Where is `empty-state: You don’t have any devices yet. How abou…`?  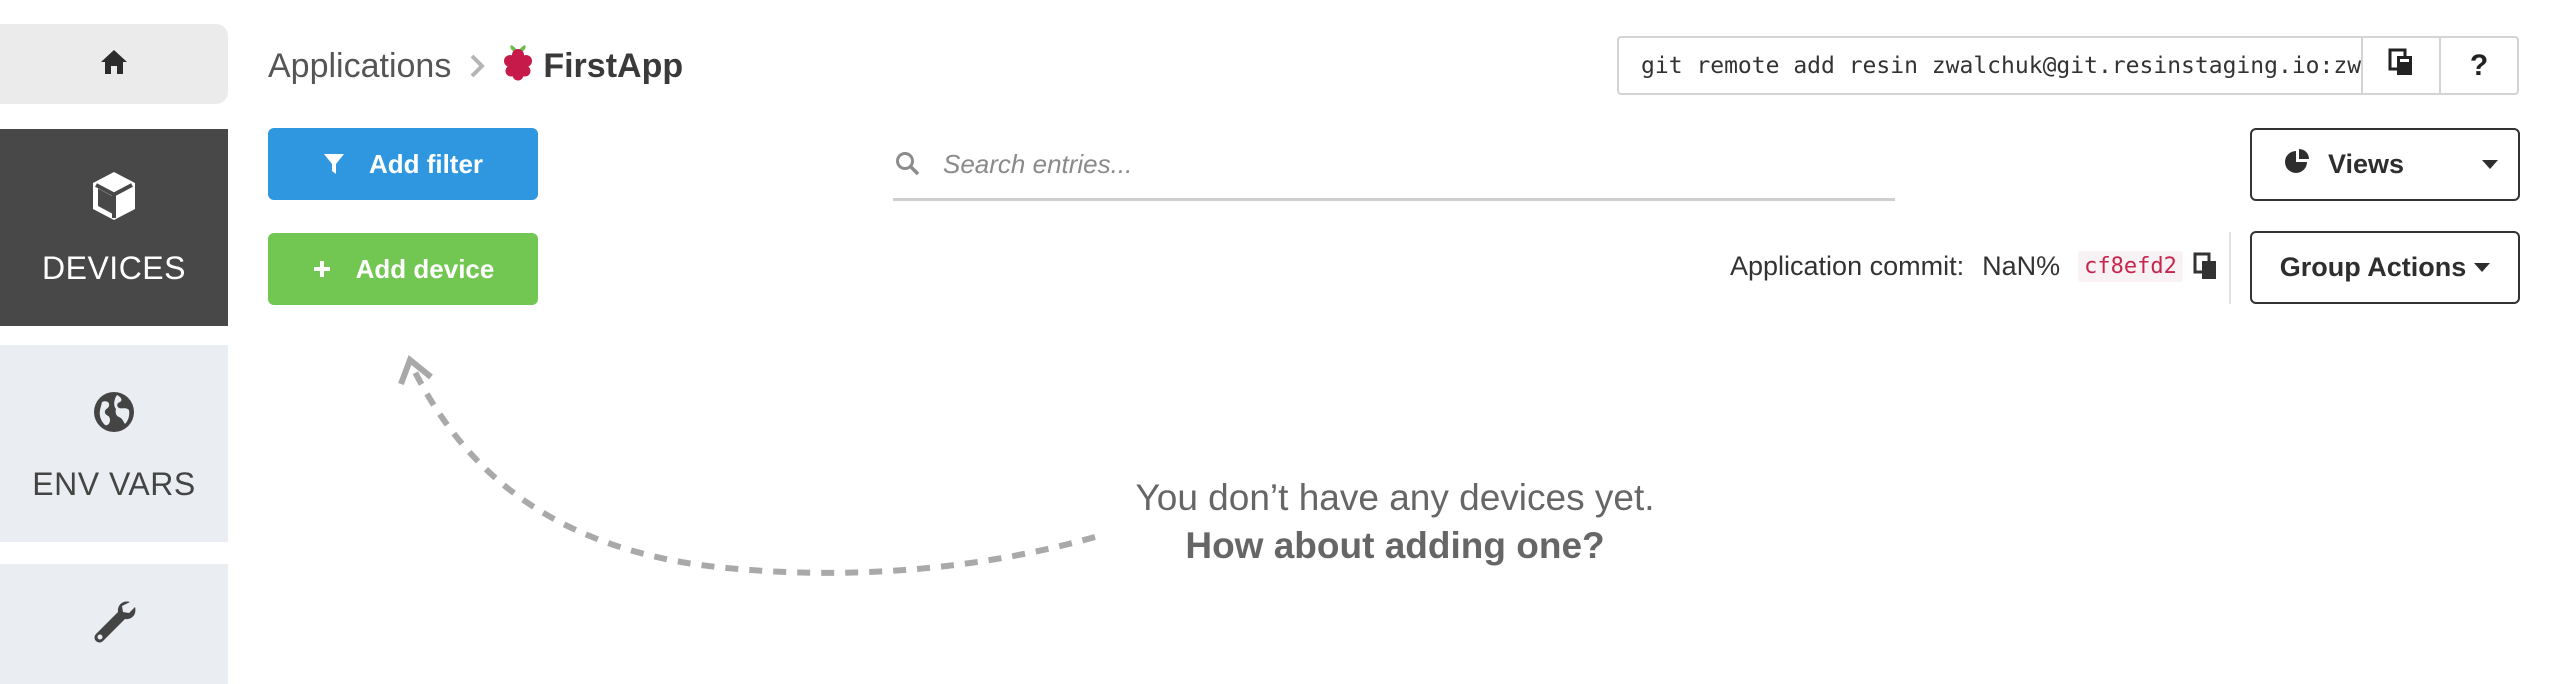 empty-state: You don’t have any devices yet. How abou… is located at coordinates (1395, 522).